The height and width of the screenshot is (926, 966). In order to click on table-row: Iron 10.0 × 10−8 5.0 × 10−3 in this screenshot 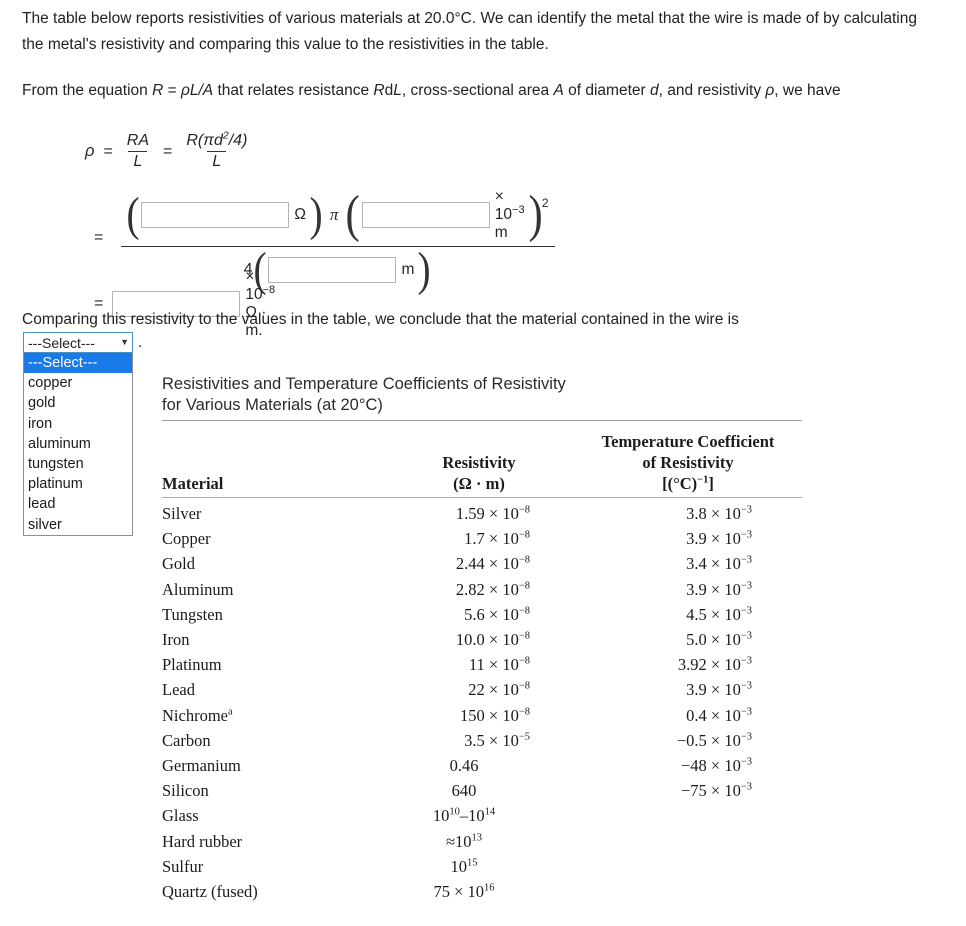, I will do `click(482, 639)`.